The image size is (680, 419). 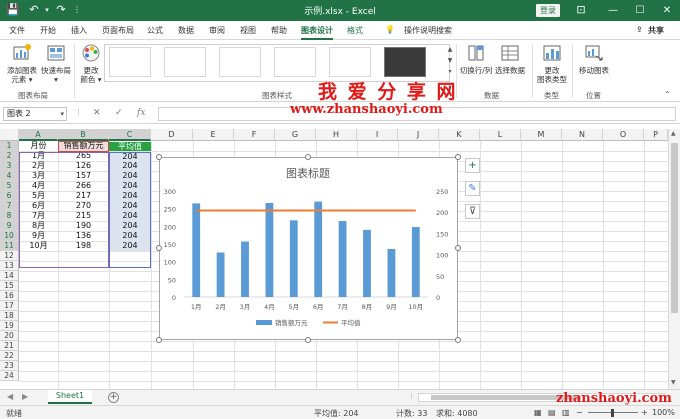 I want to click on name-box: 图表 2 ▾, so click(x=35, y=114).